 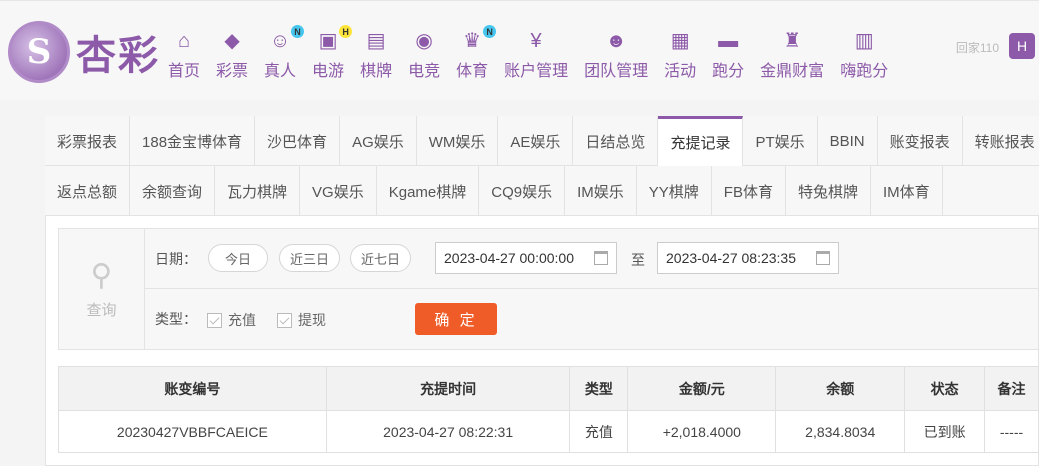 What do you see at coordinates (536, 55) in the screenshot?
I see `nav-item-7: ¥ 账户管理` at bounding box center [536, 55].